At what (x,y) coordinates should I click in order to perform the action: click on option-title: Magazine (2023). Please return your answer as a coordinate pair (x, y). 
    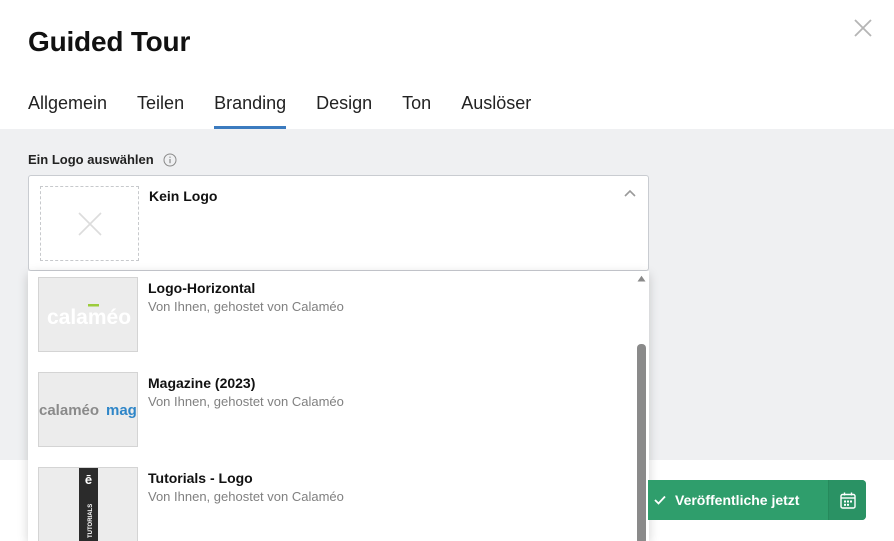
    Looking at the image, I should click on (202, 383).